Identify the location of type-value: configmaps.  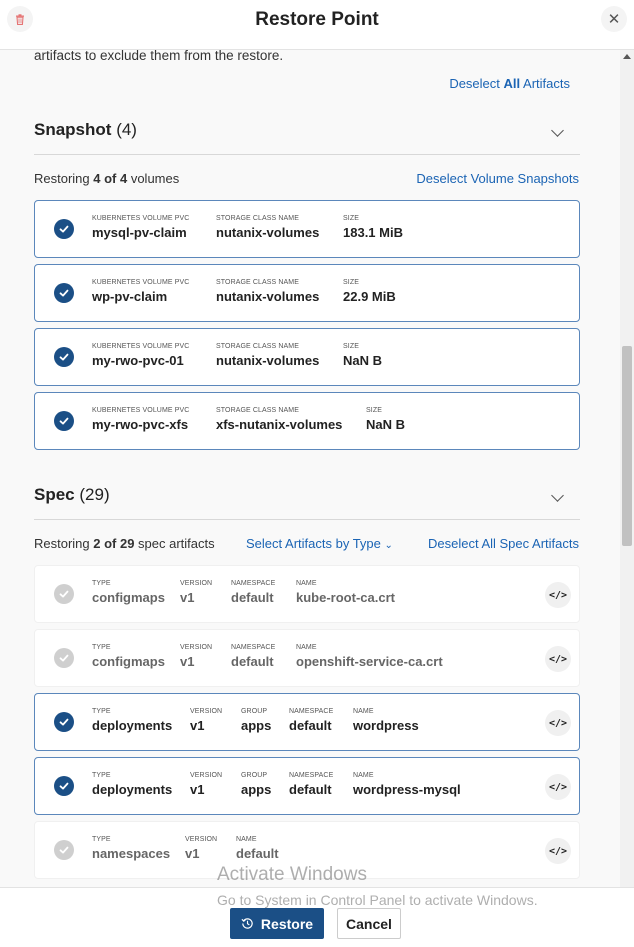
(128, 661).